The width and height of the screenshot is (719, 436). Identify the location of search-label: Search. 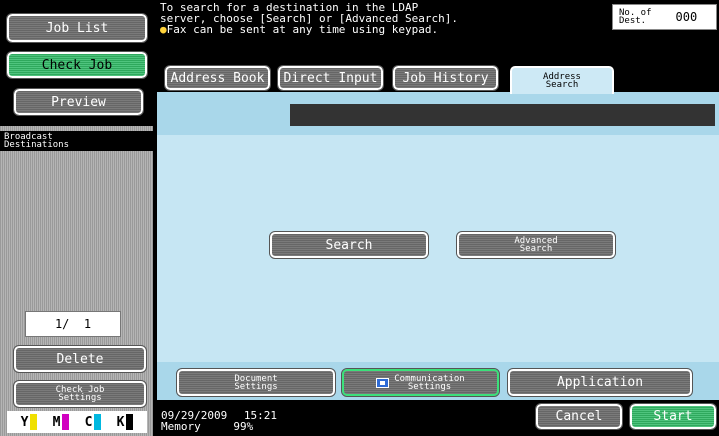
(349, 245).